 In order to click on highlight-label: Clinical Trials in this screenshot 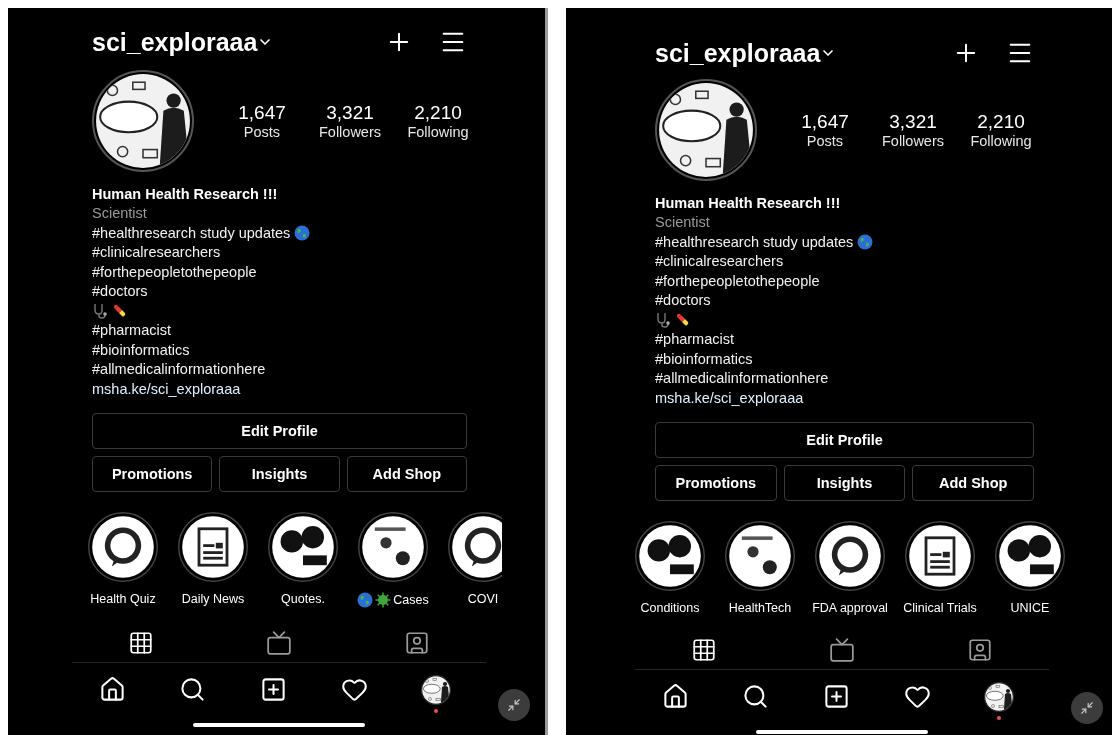, I will do `click(940, 607)`.